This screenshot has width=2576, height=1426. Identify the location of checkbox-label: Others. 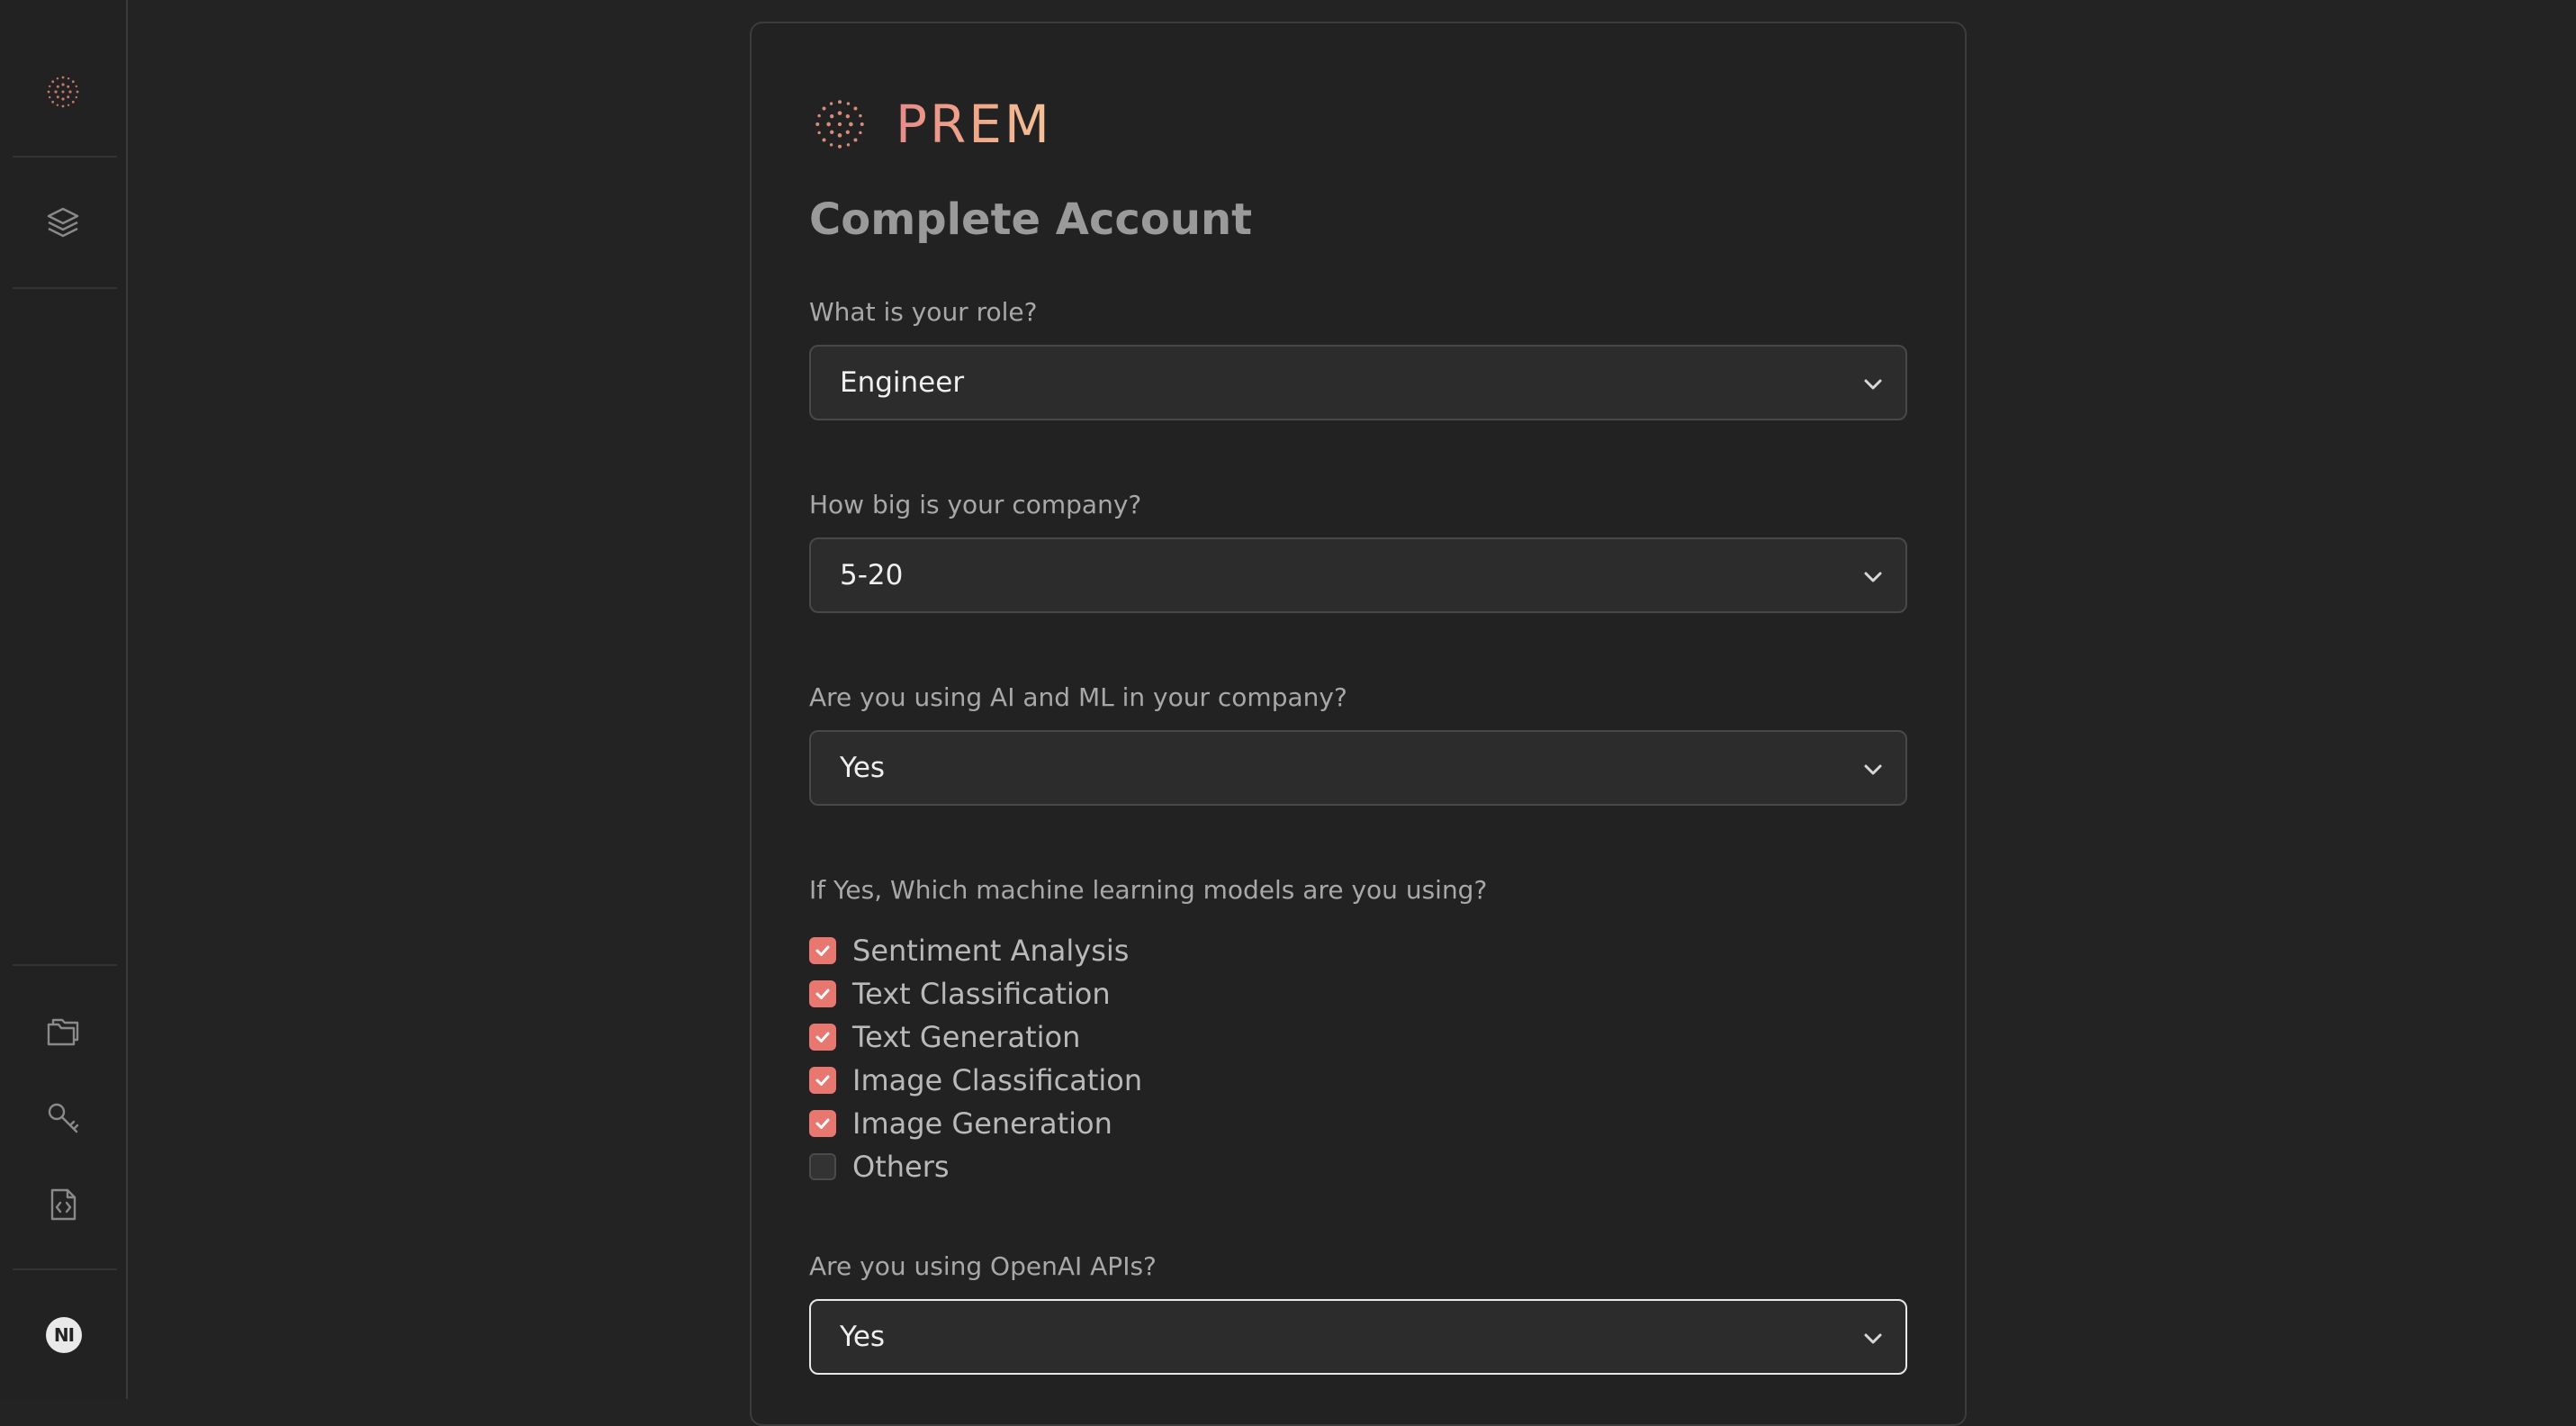
(901, 1167).